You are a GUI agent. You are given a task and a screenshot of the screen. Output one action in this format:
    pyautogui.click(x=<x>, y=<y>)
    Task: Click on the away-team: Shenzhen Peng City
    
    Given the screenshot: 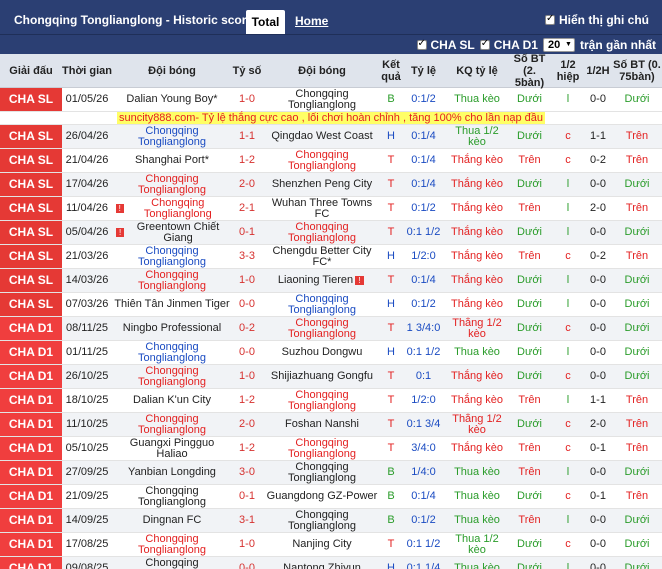 What is the action you would take?
    pyautogui.click(x=322, y=184)
    